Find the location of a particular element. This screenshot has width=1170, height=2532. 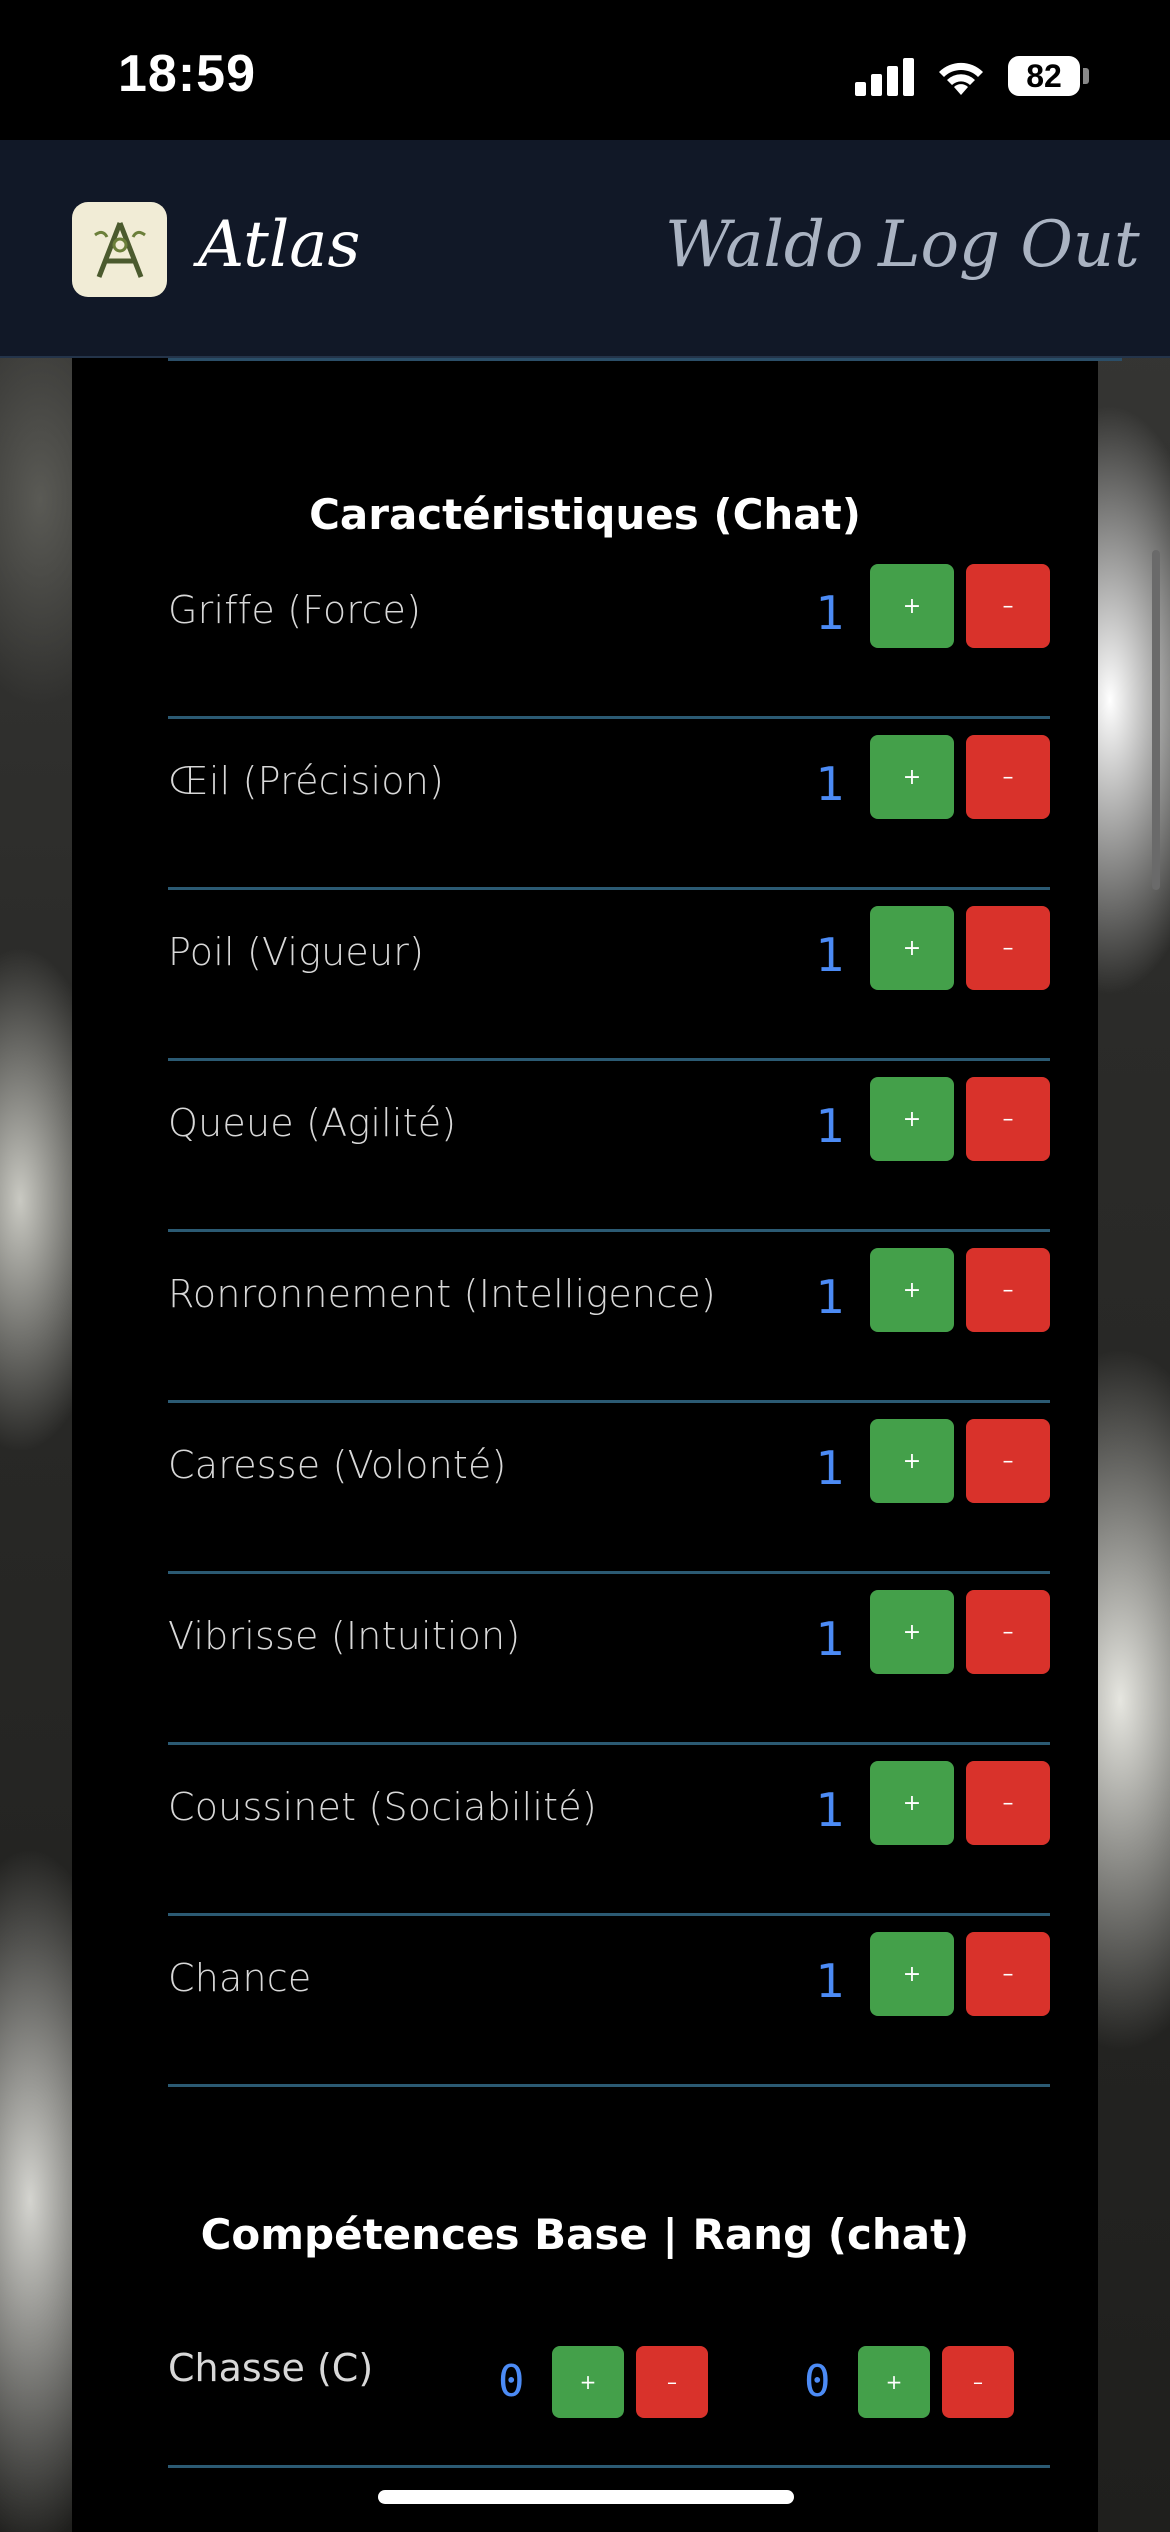

skill-row: Chasse (C) 0 + – 0 + – is located at coordinates (609, 2384).